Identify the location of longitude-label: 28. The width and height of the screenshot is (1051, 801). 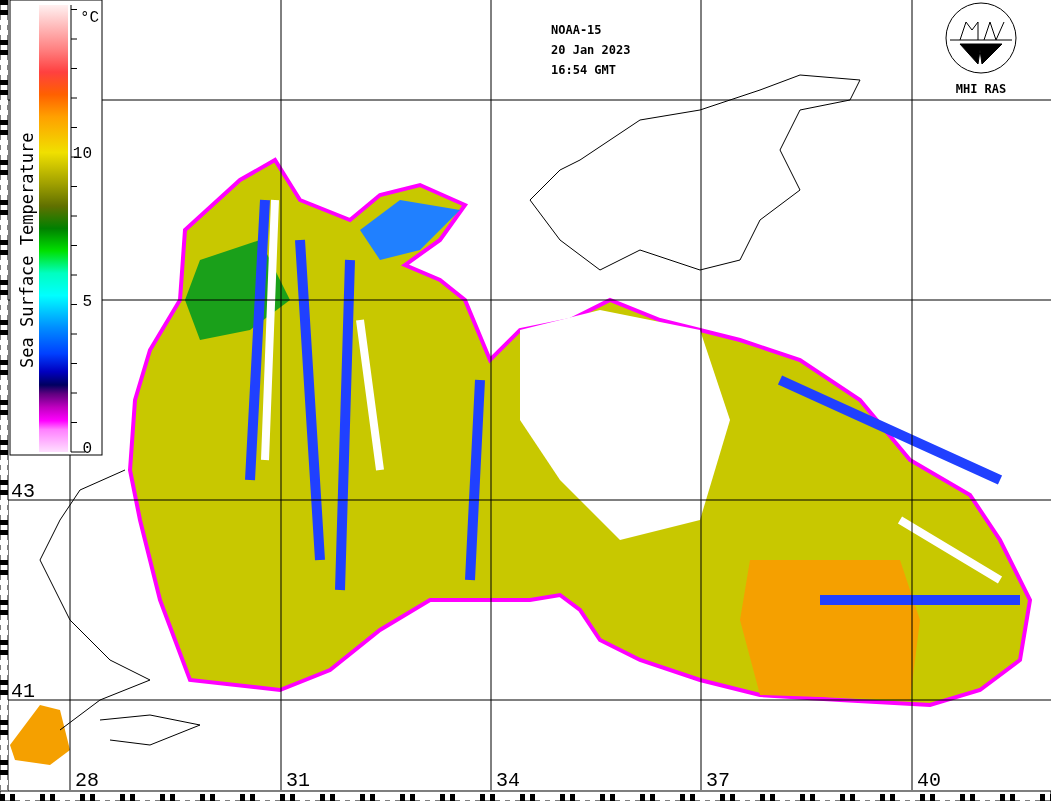
(87, 780).